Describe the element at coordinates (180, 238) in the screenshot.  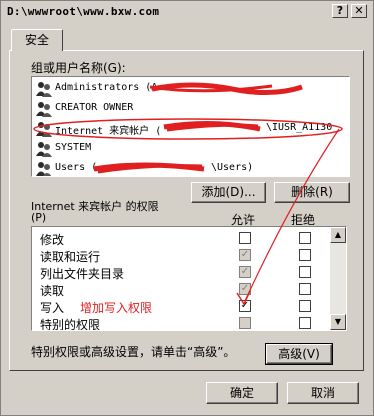
I see `permission-row: 修改` at that location.